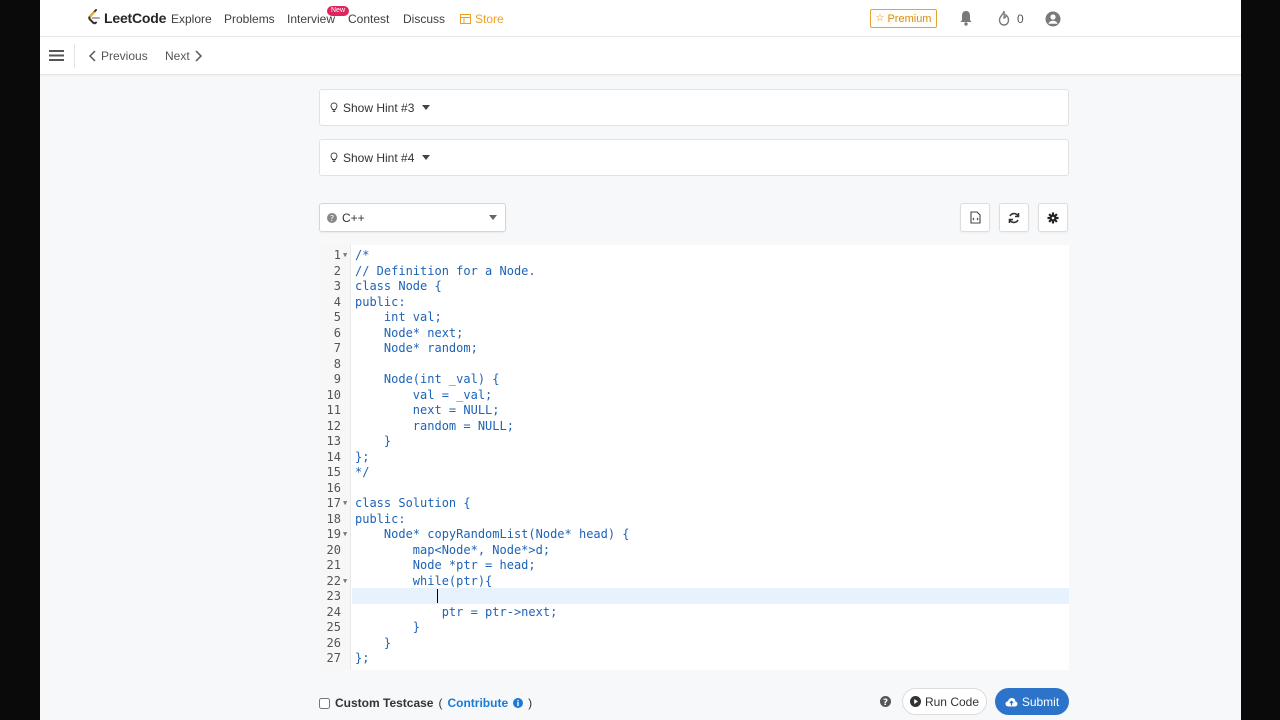  I want to click on contribute-link: Contribute, so click(477, 703).